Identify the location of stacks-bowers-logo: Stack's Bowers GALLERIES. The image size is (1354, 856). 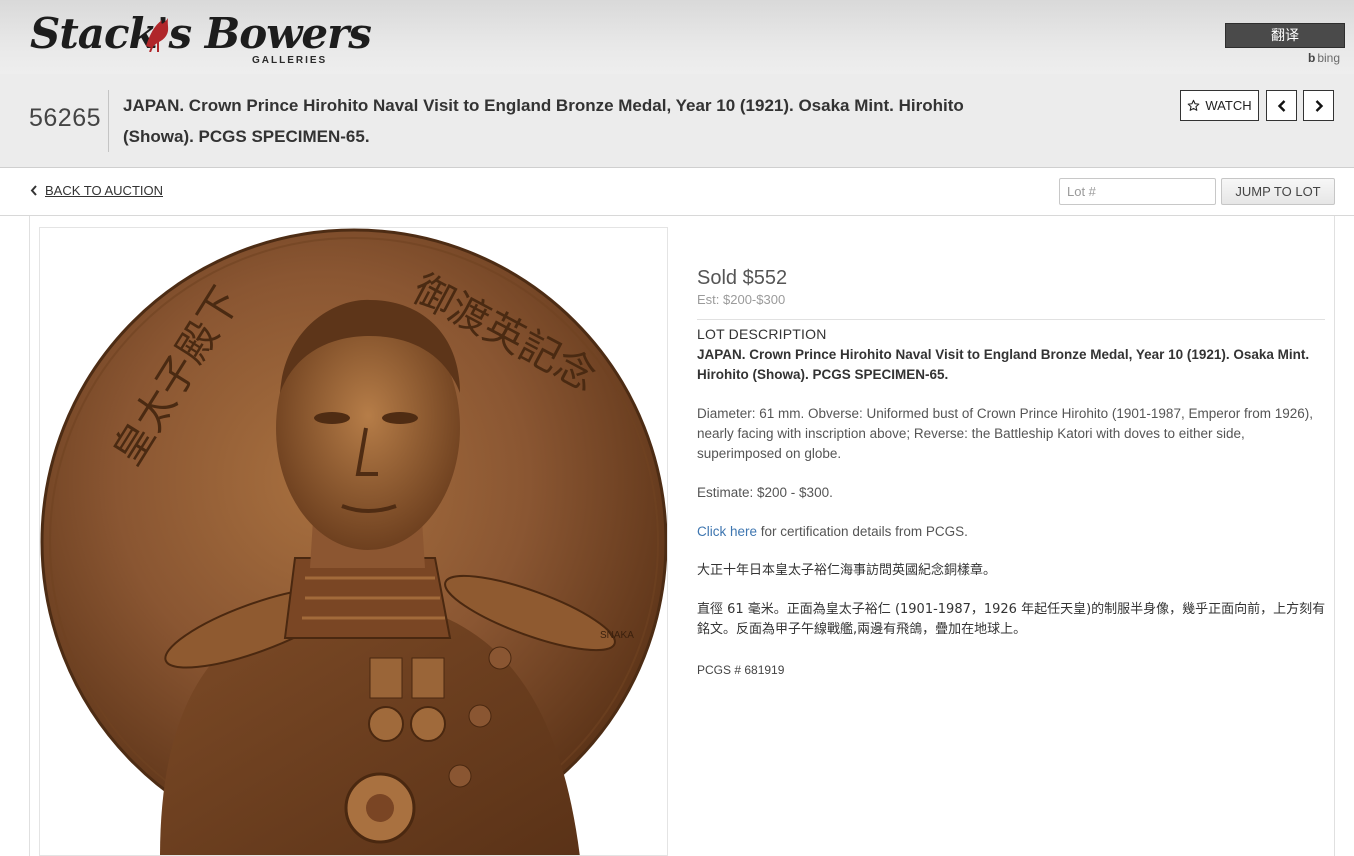
(201, 38).